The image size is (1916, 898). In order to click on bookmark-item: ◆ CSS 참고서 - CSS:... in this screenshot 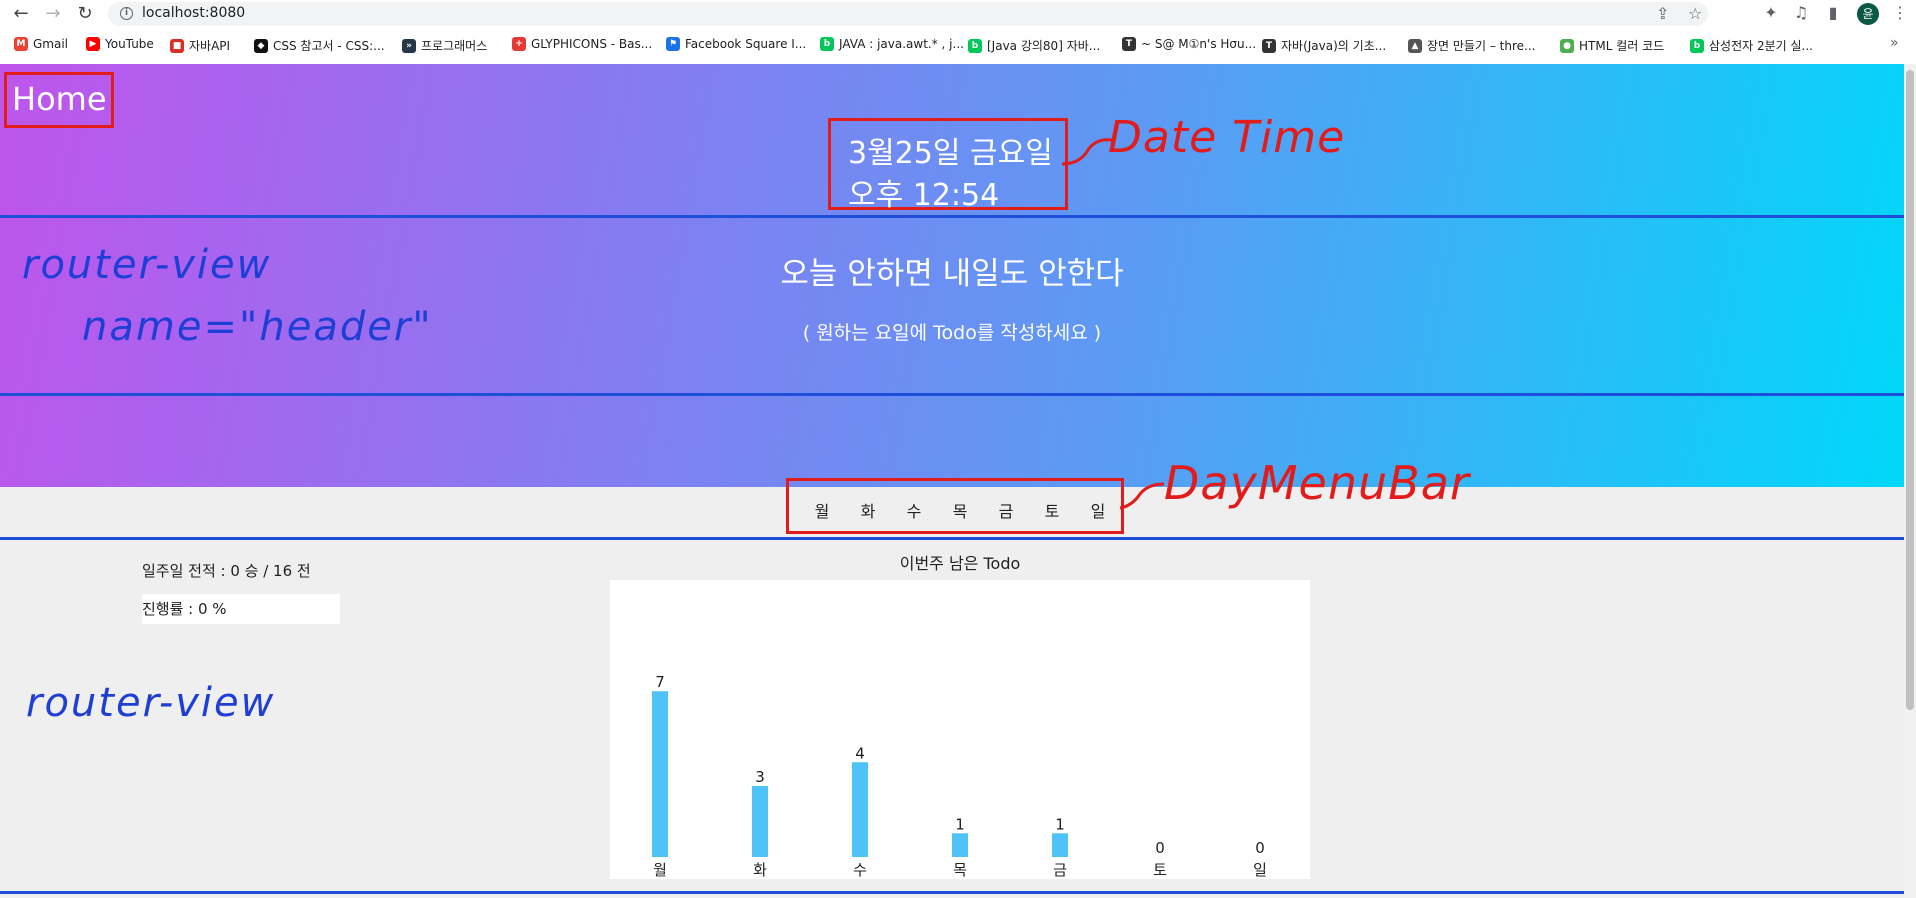, I will do `click(319, 45)`.